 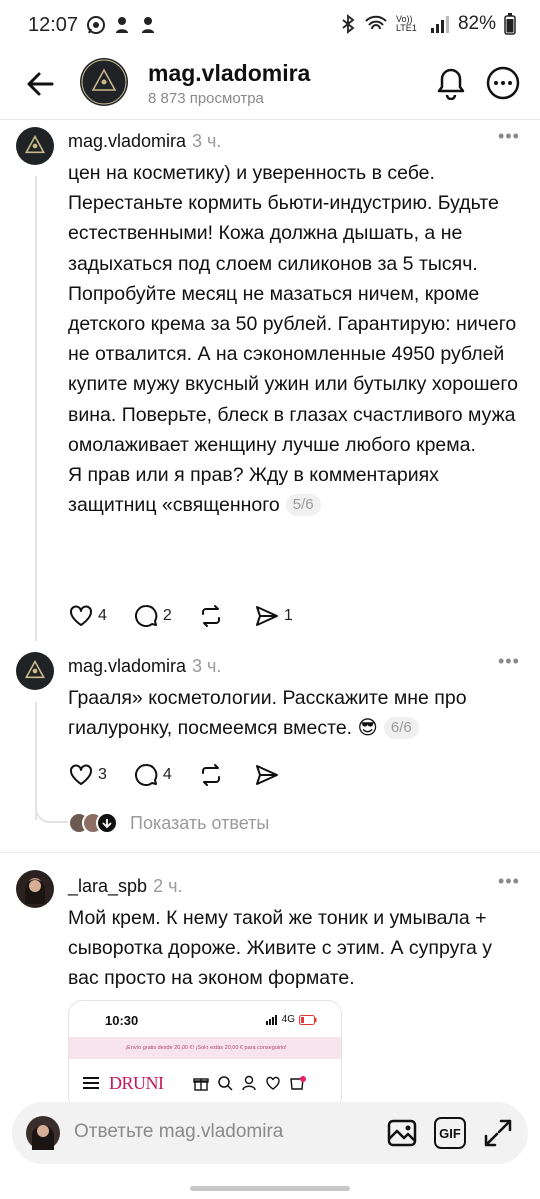 What do you see at coordinates (510, 24) in the screenshot?
I see `battery-icon` at bounding box center [510, 24].